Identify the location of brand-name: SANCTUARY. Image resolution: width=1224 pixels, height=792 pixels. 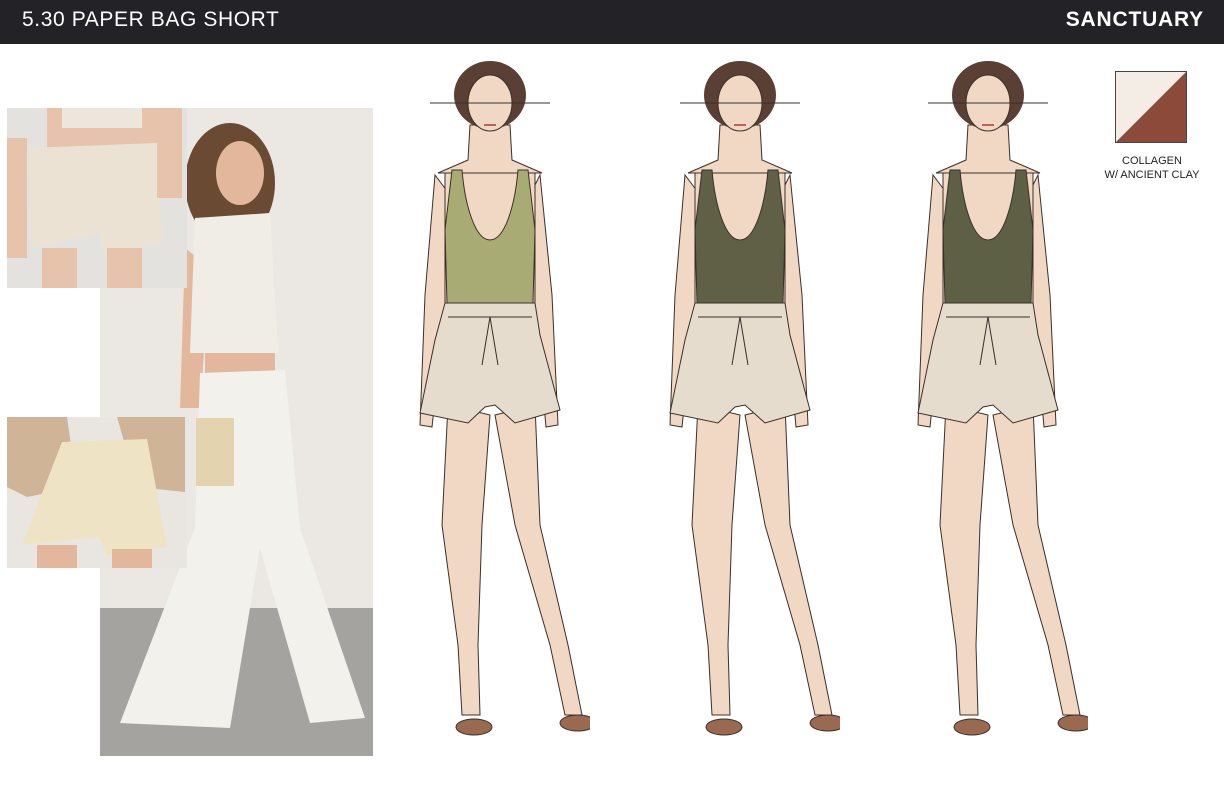
(1134, 19).